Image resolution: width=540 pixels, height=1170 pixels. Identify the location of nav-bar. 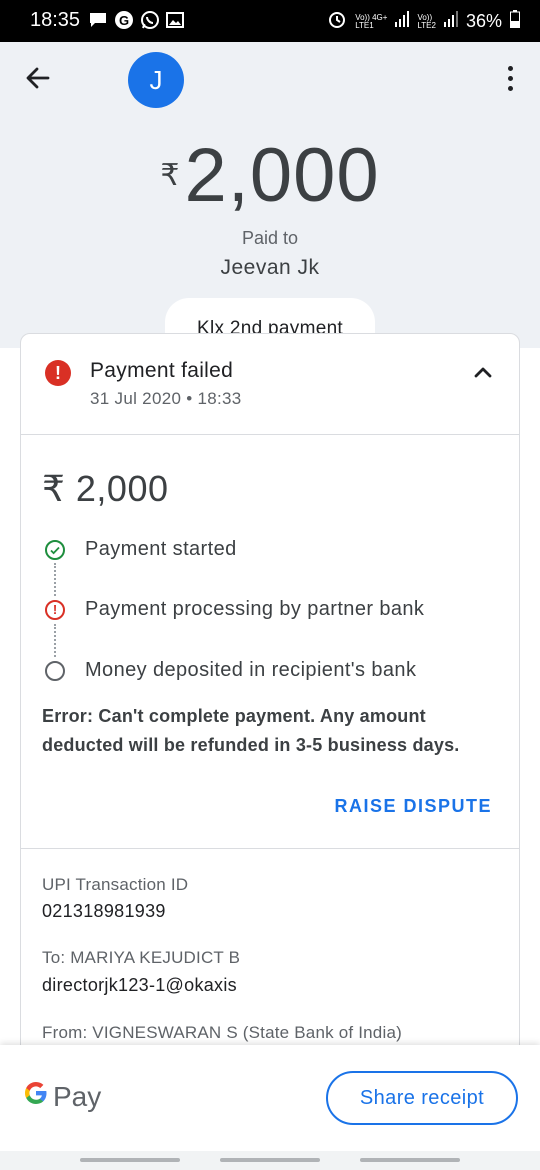
(270, 1160).